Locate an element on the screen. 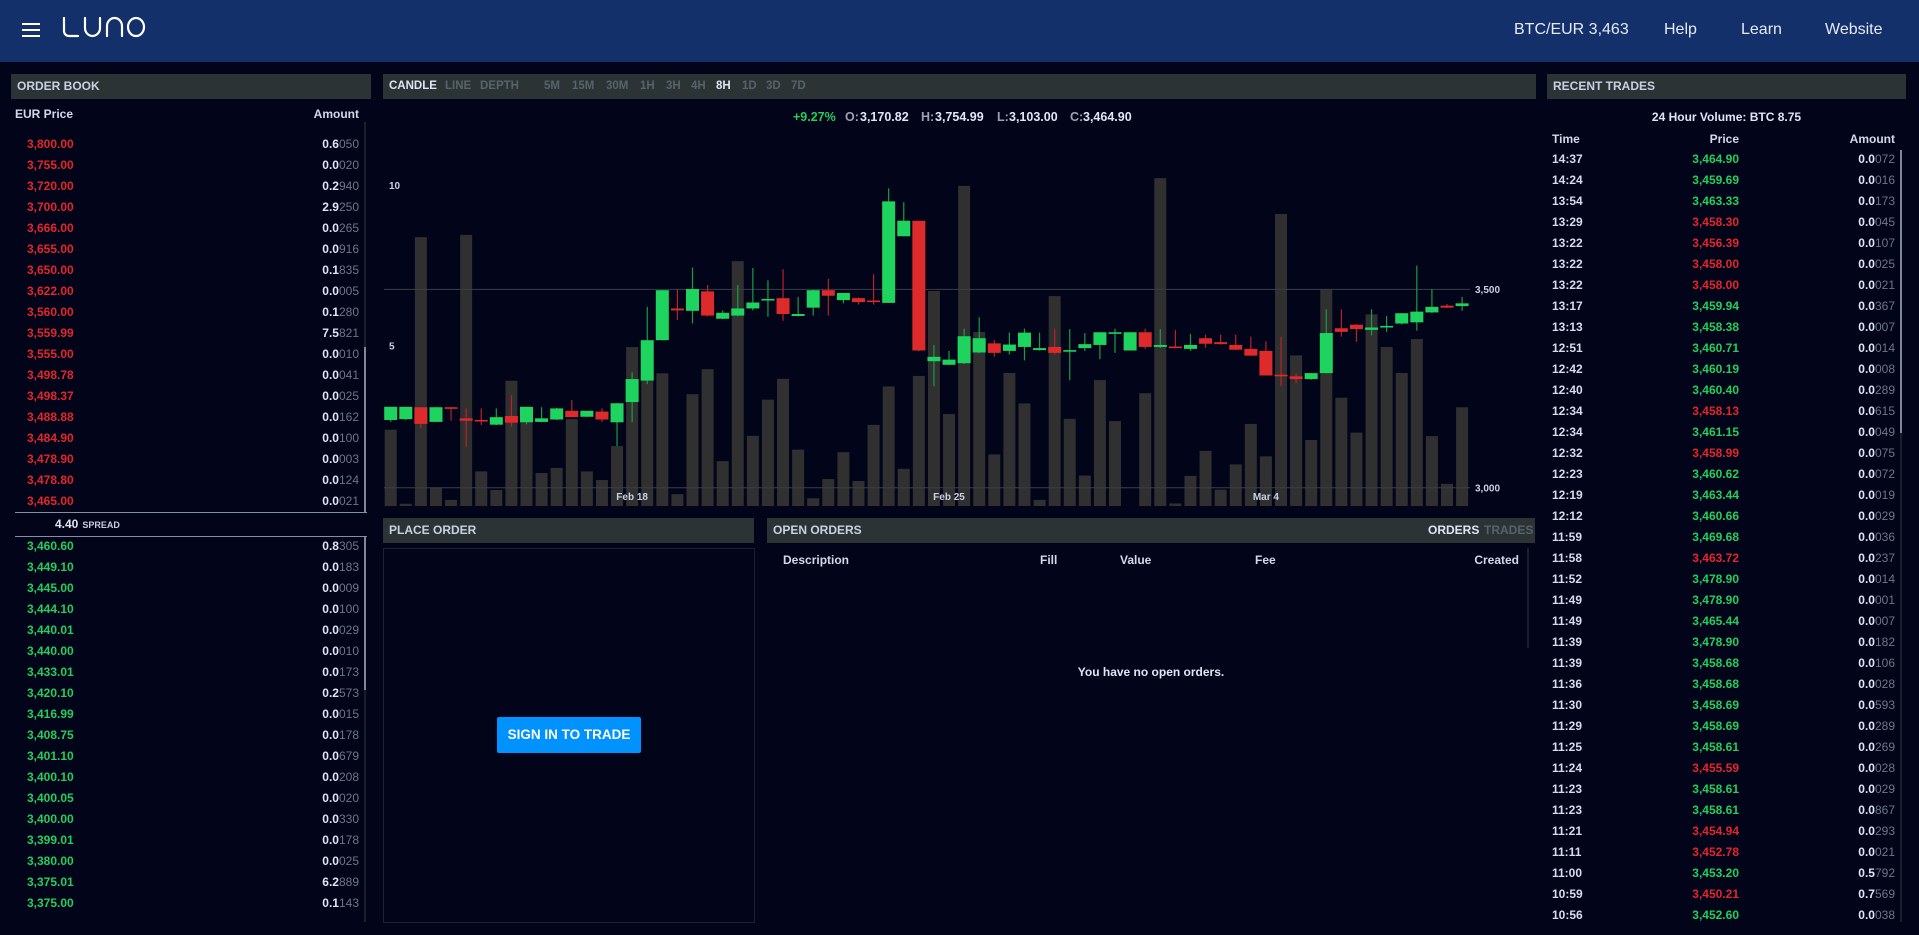 The image size is (1919, 935). ask-row: 3,478.90 0.0003 is located at coordinates (191, 459).